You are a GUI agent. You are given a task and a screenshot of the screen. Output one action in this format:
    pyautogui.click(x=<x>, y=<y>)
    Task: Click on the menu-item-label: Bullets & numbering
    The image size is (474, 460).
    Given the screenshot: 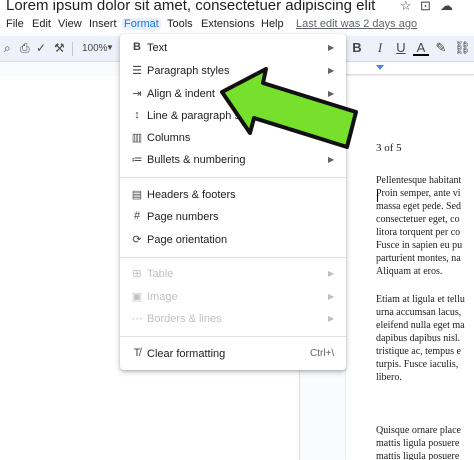 What is the action you would take?
    pyautogui.click(x=196, y=160)
    